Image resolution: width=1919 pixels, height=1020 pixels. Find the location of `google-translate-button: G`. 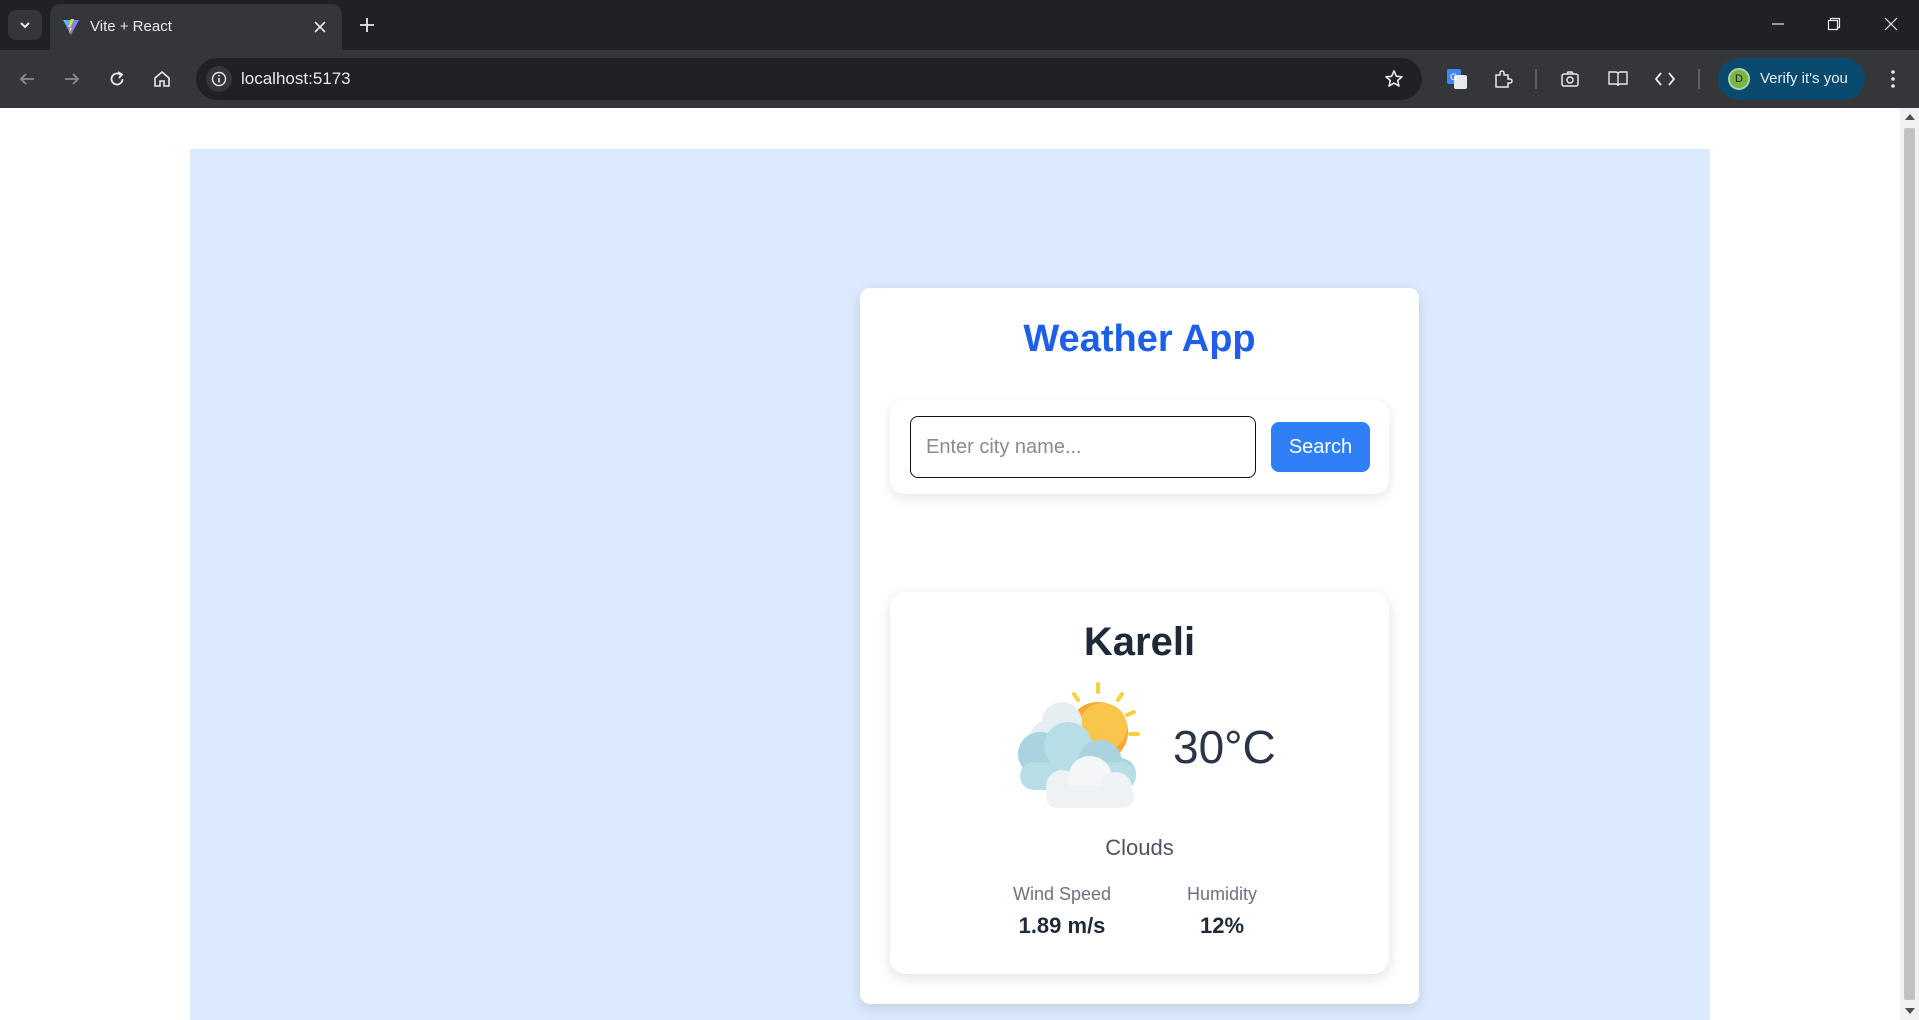

google-translate-button: G is located at coordinates (1457, 79).